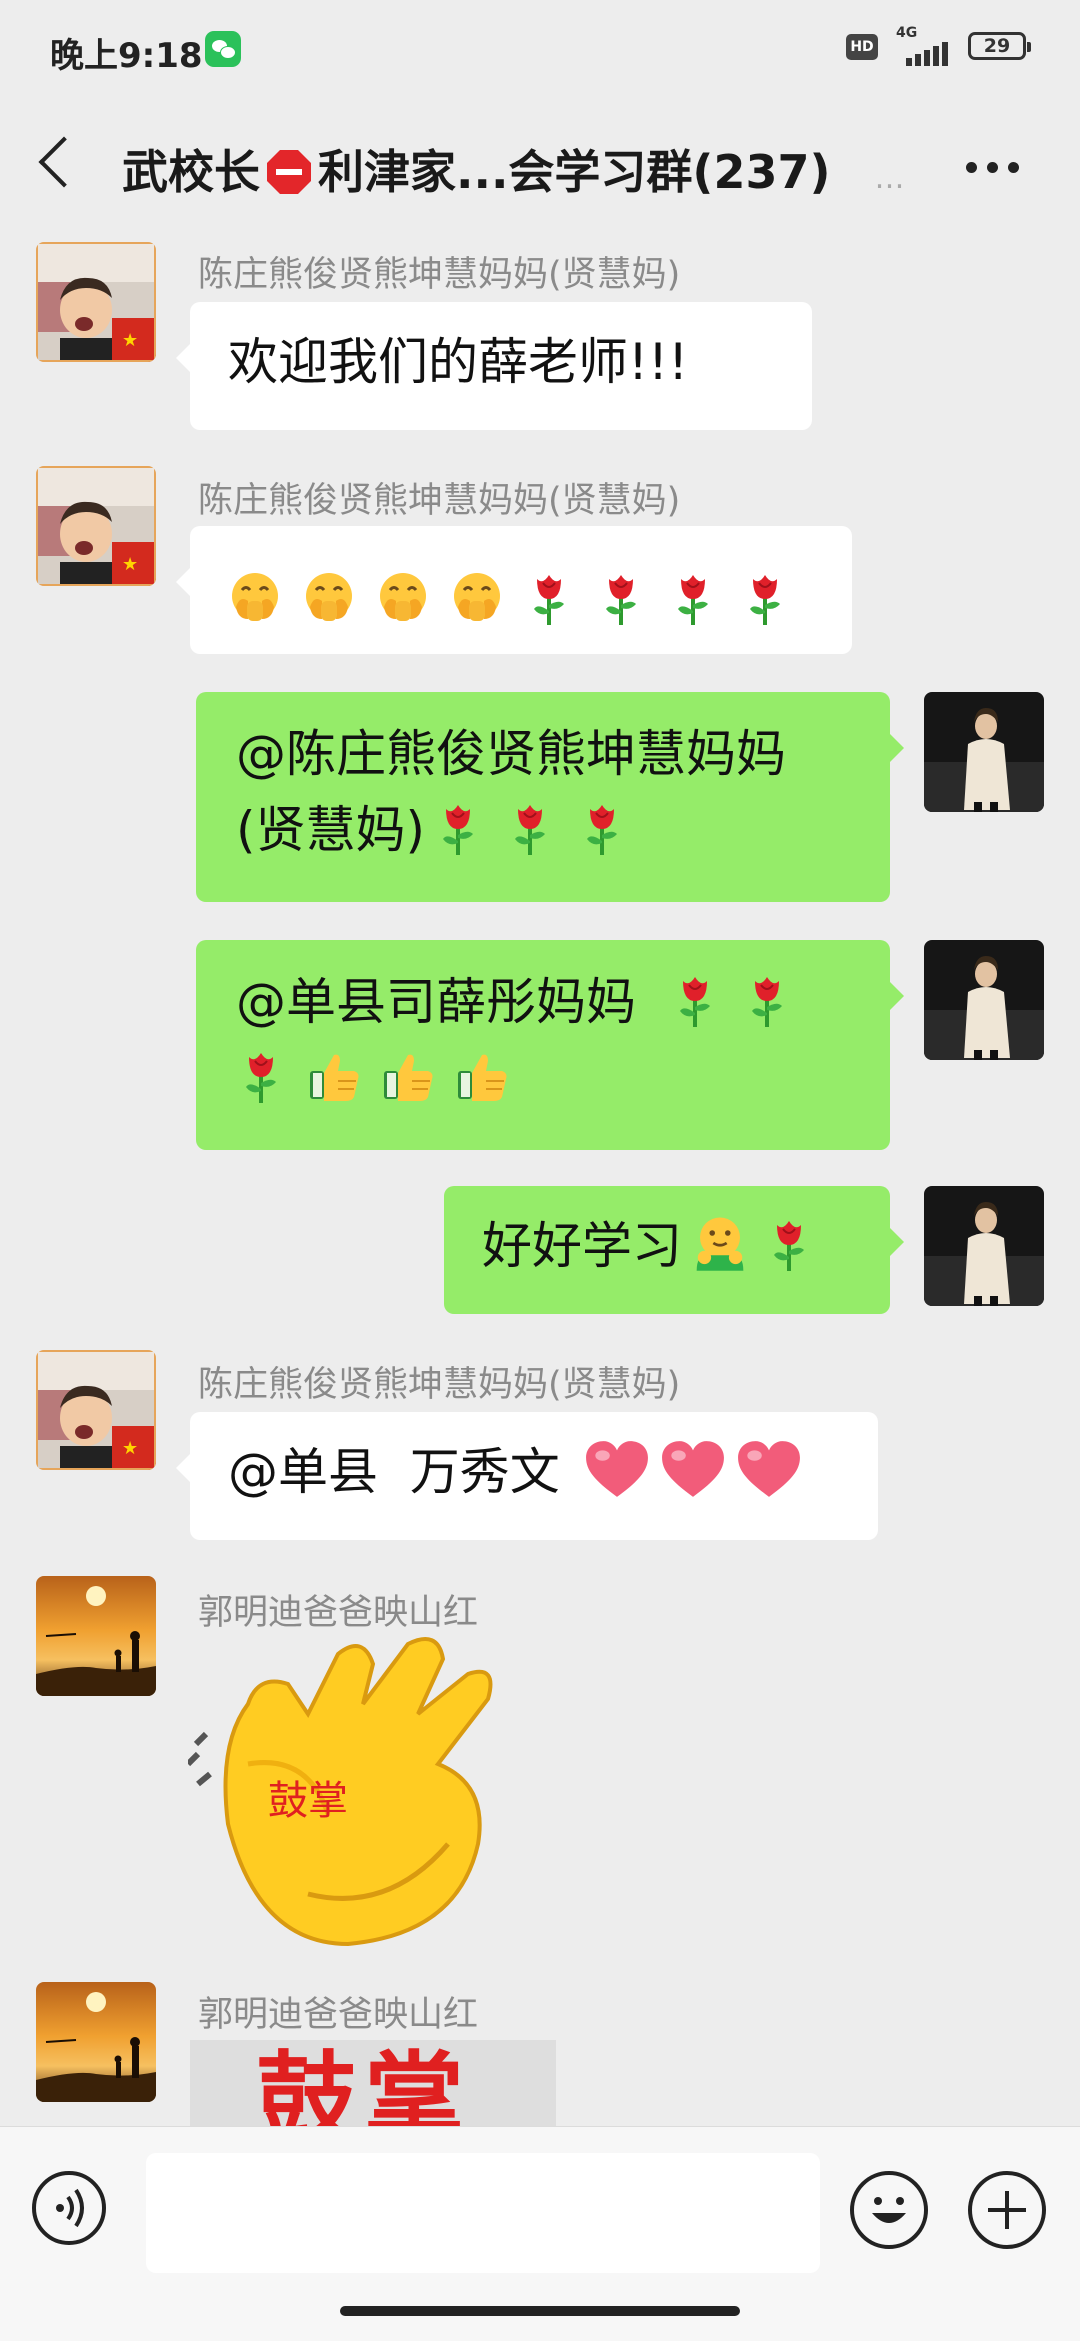 The height and width of the screenshot is (2341, 1080). What do you see at coordinates (126, 56) in the screenshot?
I see `status-time: 晚上9:18` at bounding box center [126, 56].